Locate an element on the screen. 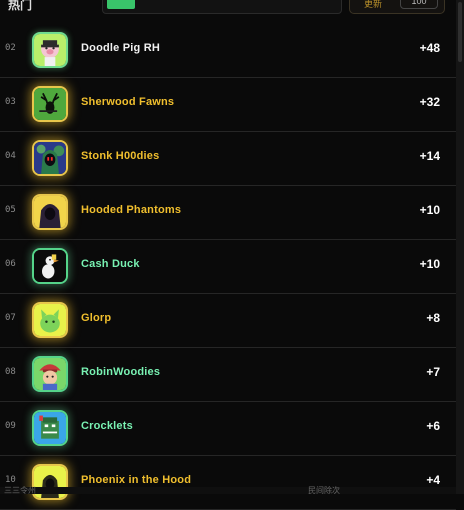 This screenshot has height=510, width=464. collection-name: Phoenix in the Hood is located at coordinates (136, 480).